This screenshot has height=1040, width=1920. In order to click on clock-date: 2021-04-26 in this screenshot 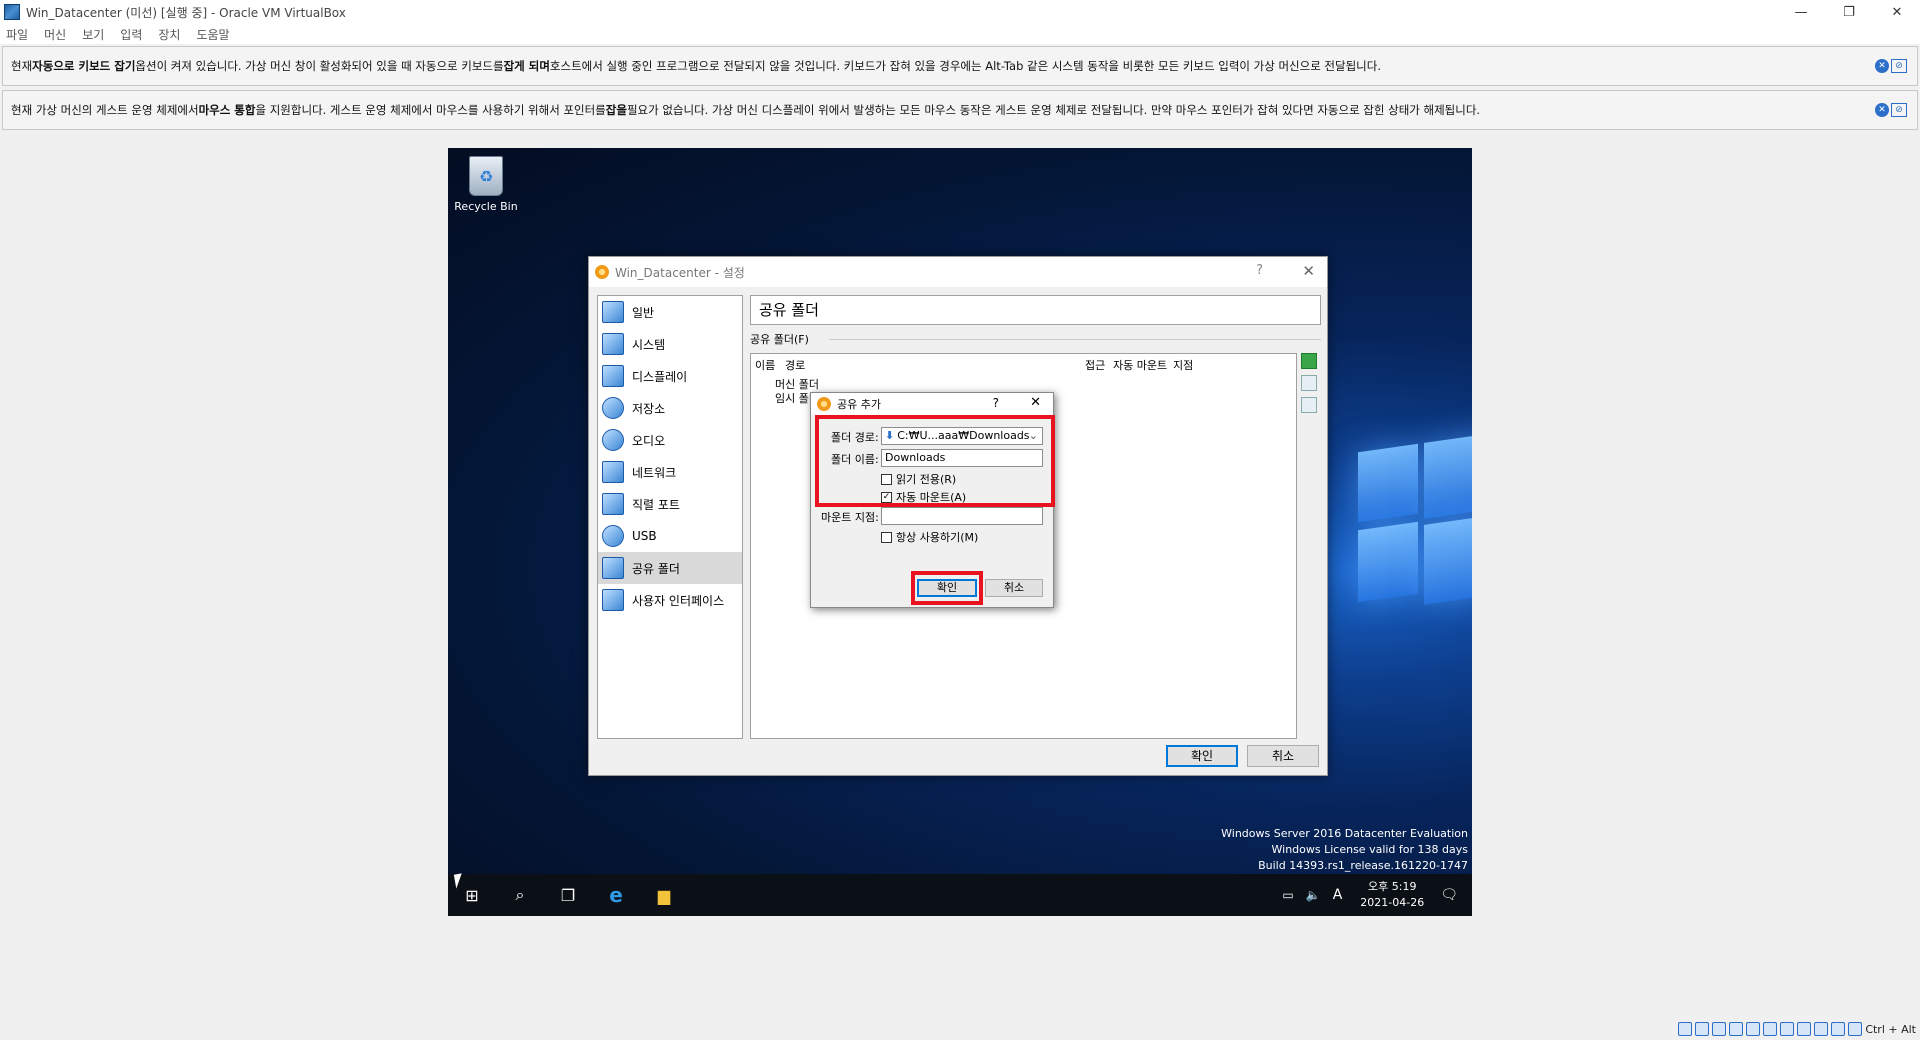, I will do `click(1392, 902)`.